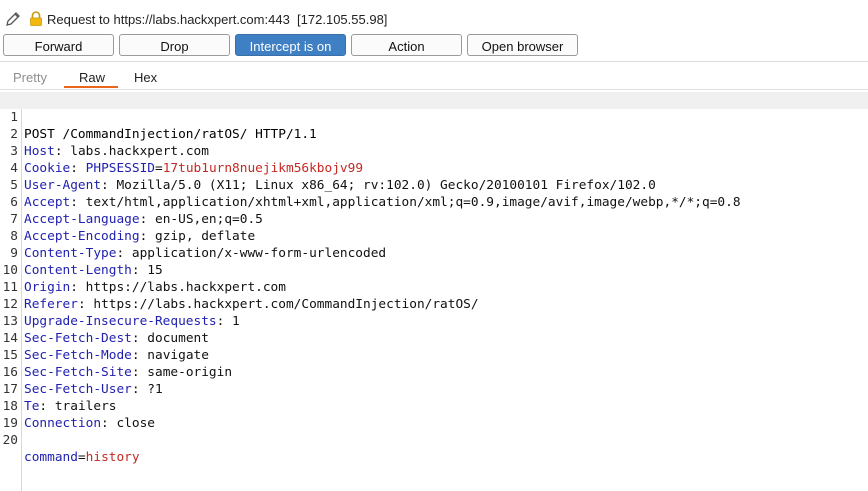 This screenshot has height=491, width=868. Describe the element at coordinates (434, 355) in the screenshot. I see `header-line: 15 Sec-Fetch-Site: same-origin` at that location.